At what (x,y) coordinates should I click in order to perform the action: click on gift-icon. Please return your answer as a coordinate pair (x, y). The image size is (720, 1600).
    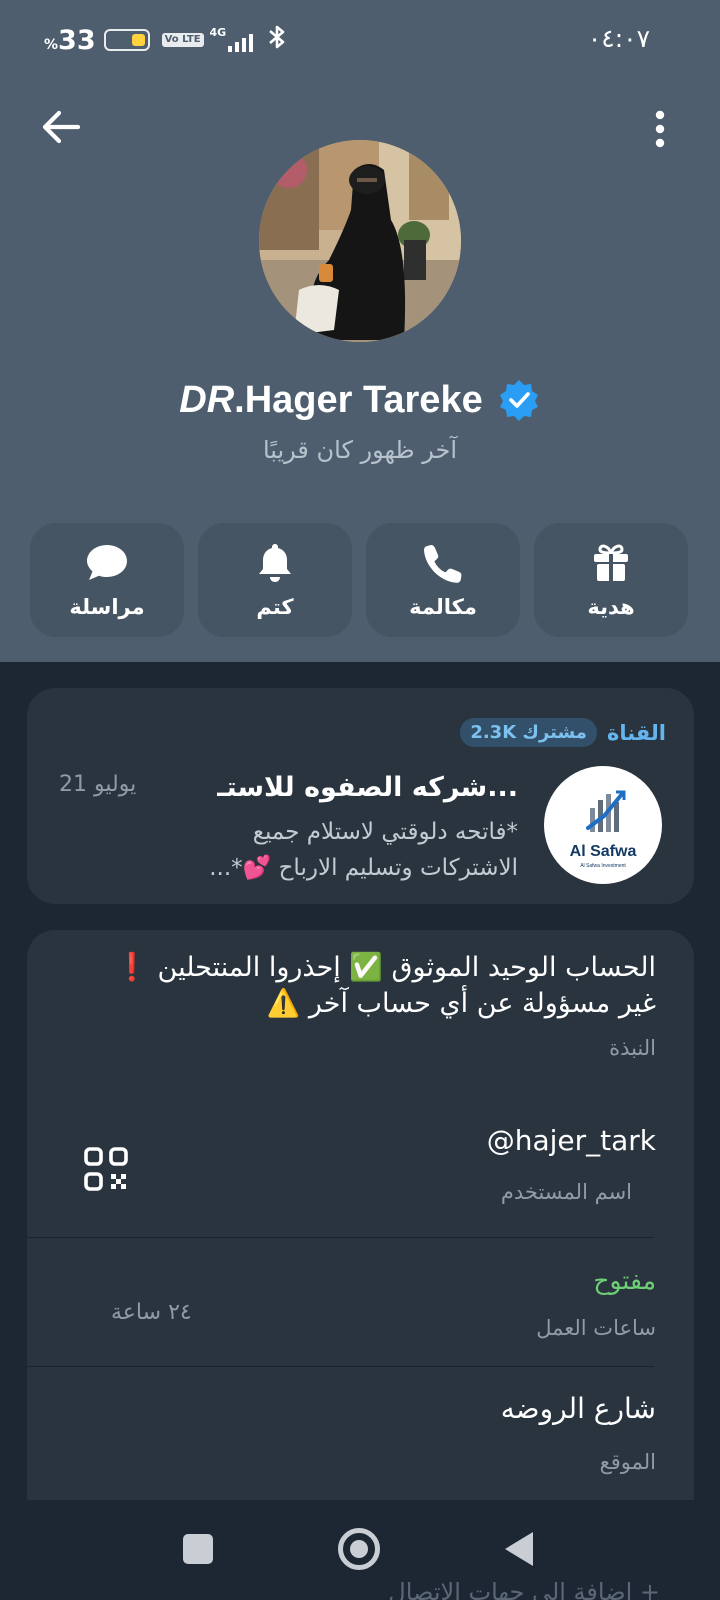
    Looking at the image, I should click on (611, 562).